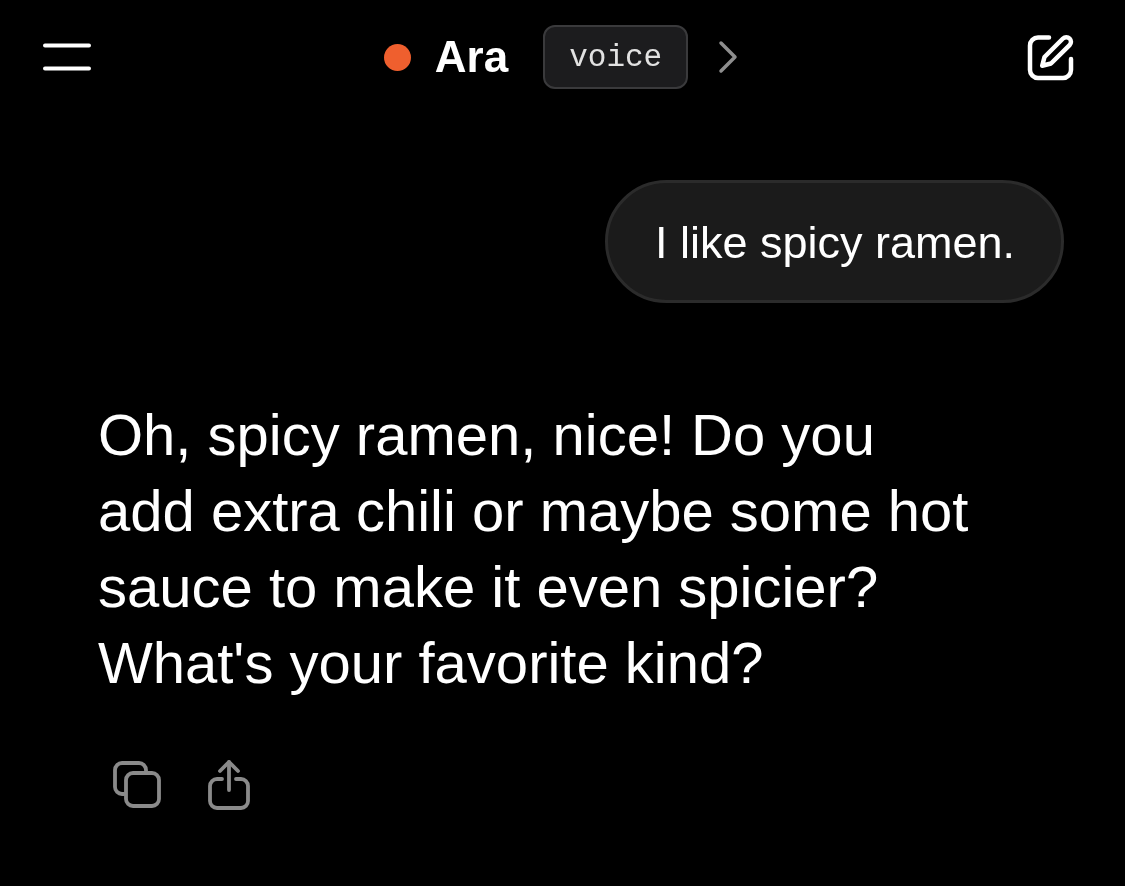 This screenshot has height=886, width=1125. I want to click on copy-icon, so click(137, 784).